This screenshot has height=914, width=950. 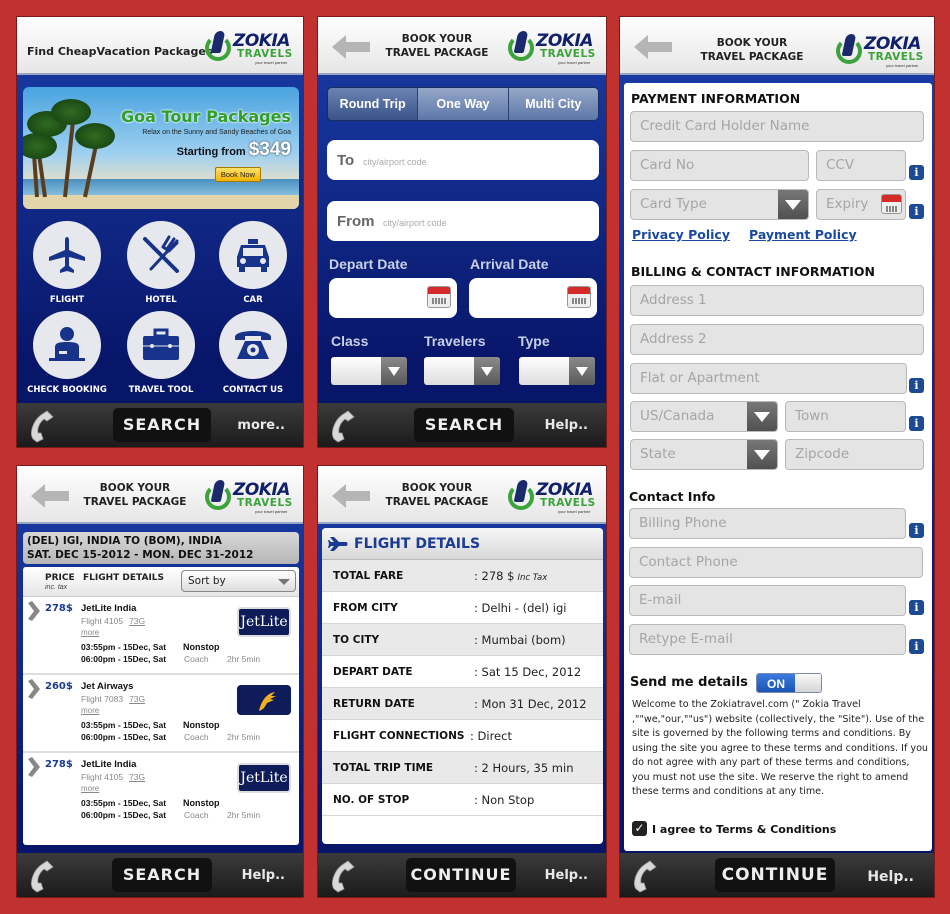 I want to click on travelers-select, so click(x=462, y=371).